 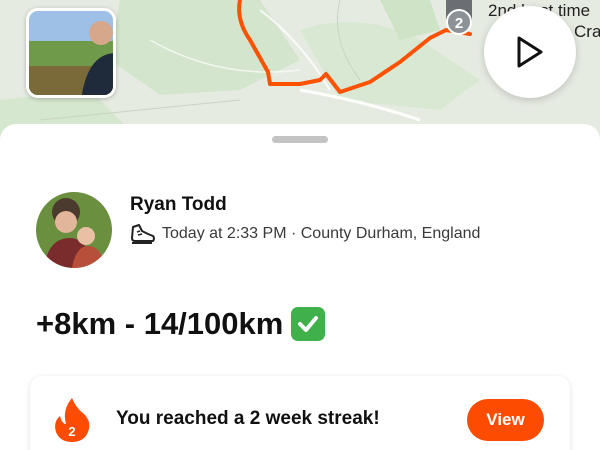 I want to click on flame-icon: 2, so click(x=72, y=420).